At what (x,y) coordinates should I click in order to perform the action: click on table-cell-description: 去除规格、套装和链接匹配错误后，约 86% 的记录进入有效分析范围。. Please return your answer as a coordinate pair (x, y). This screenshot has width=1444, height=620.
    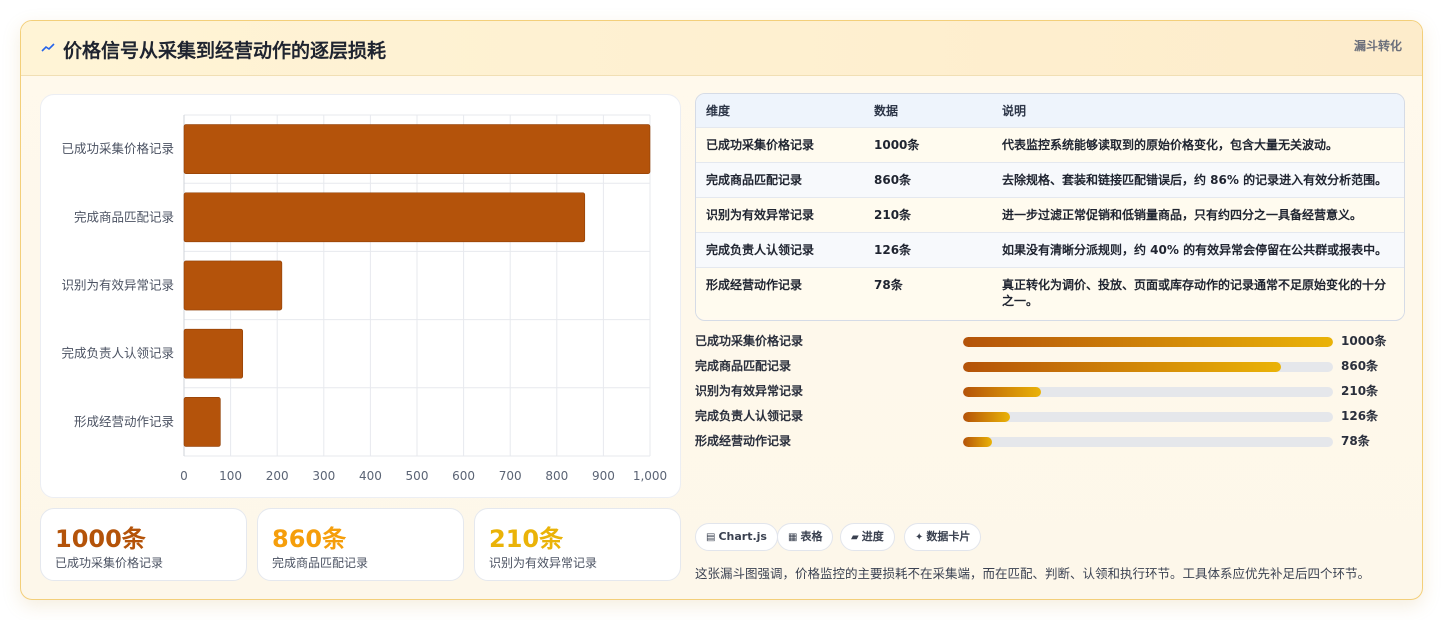
    Looking at the image, I should click on (1195, 179).